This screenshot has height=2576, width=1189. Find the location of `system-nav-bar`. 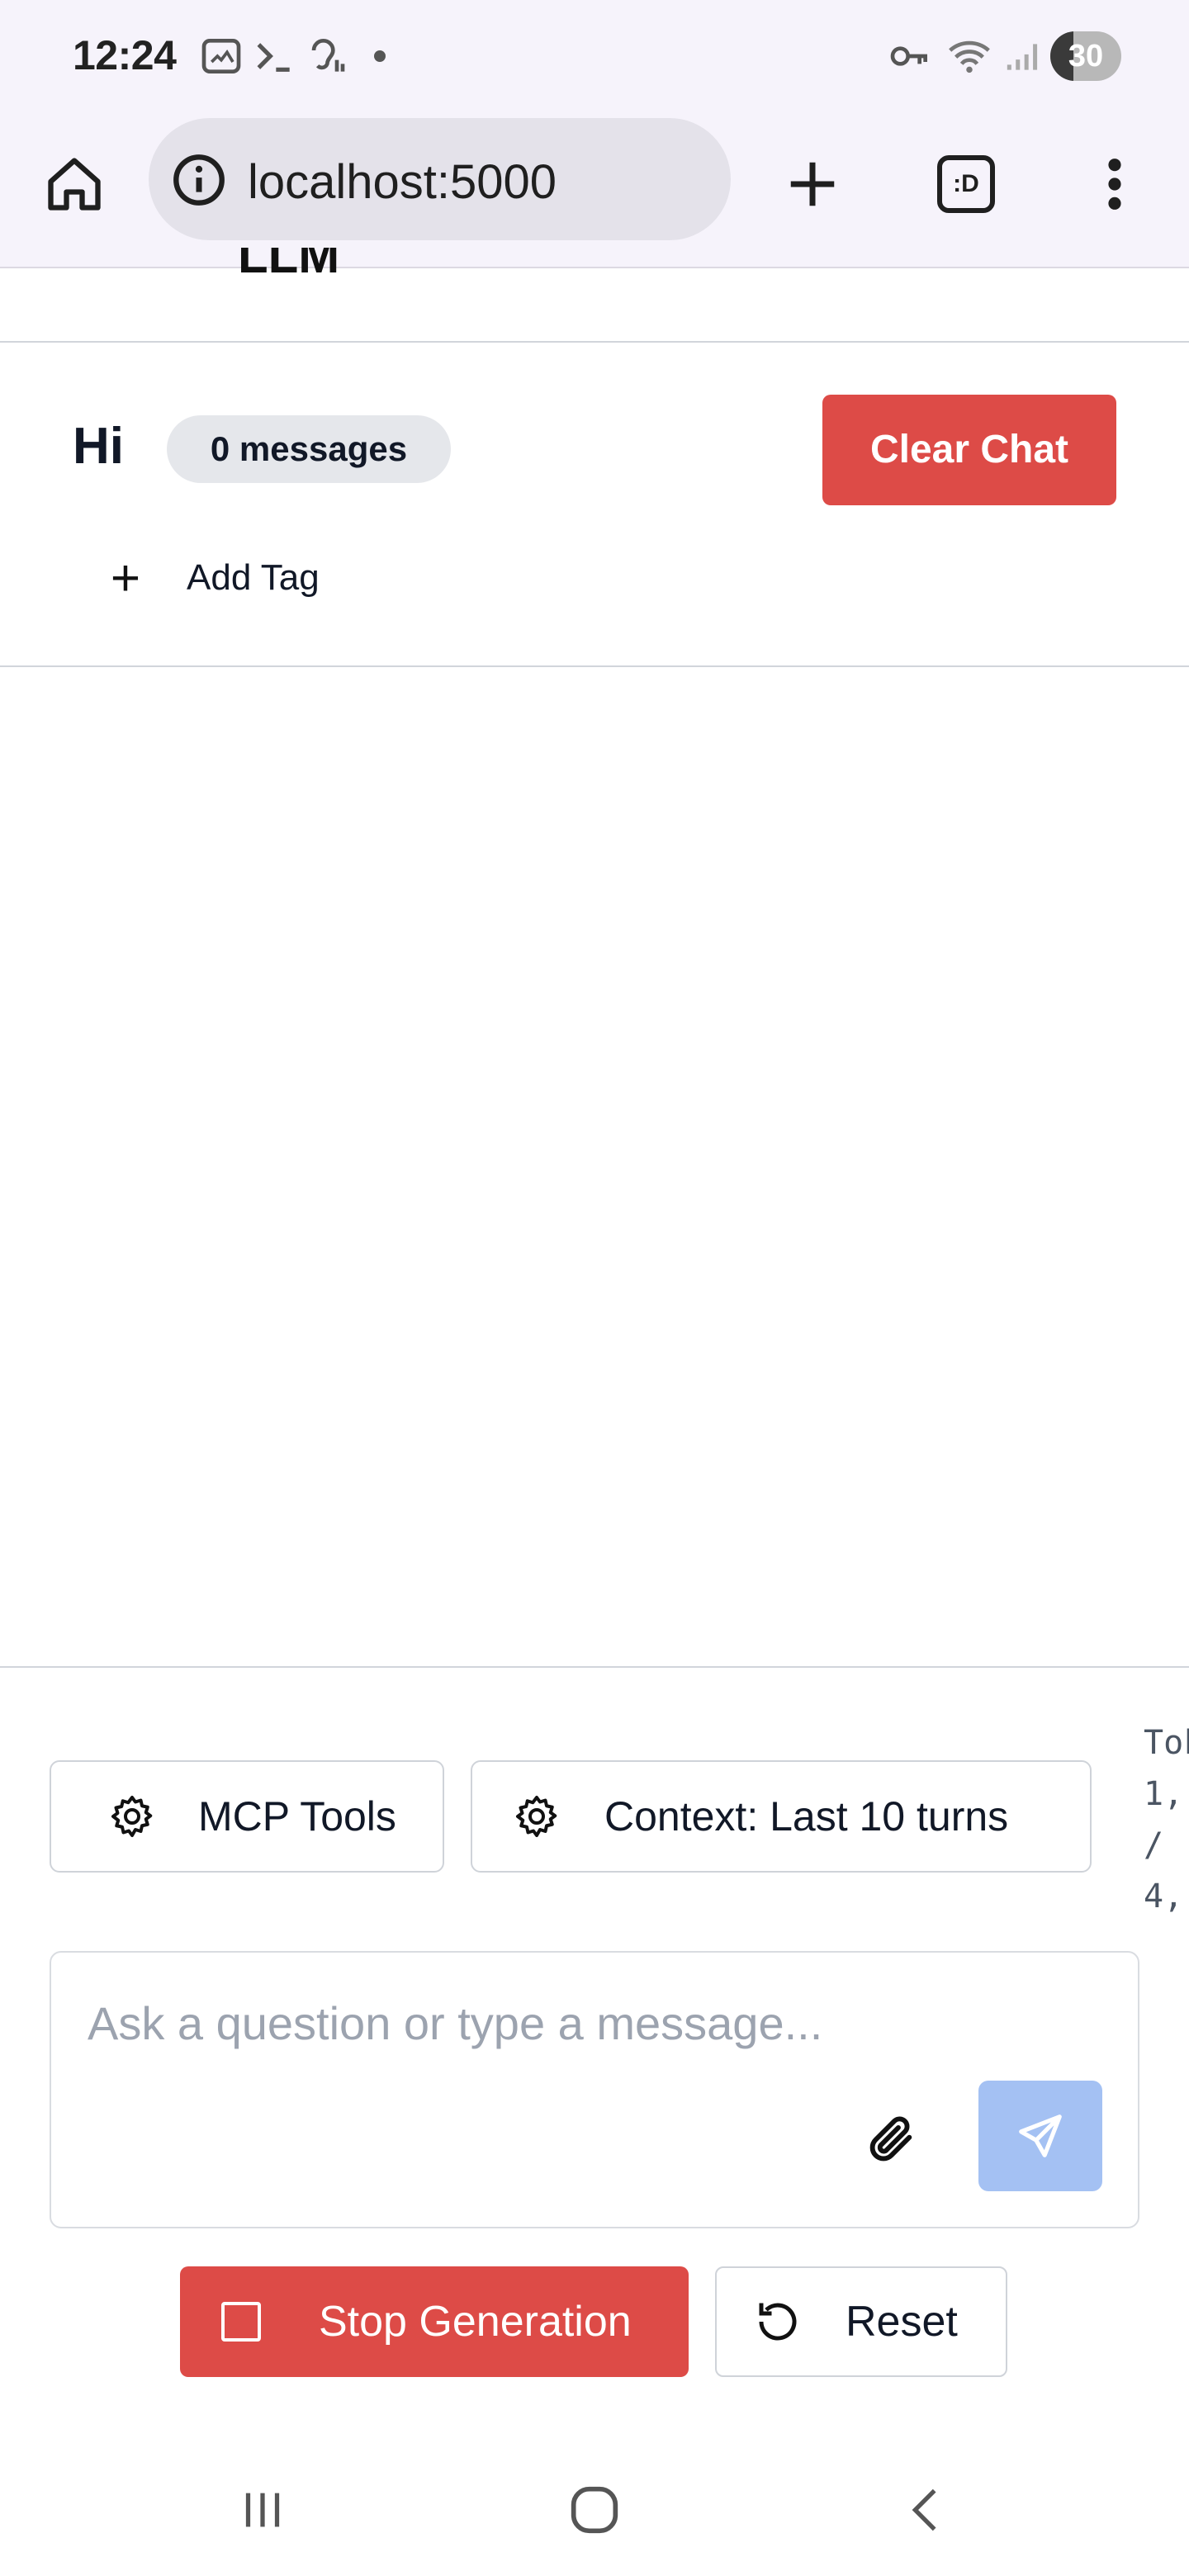

system-nav-bar is located at coordinates (594, 2510).